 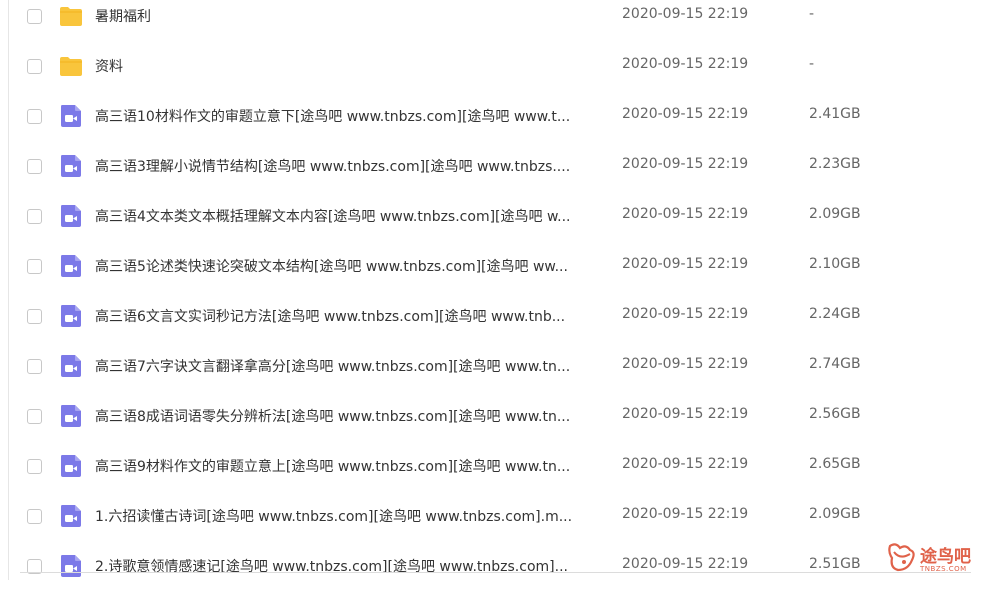 What do you see at coordinates (835, 164) in the screenshot?
I see `file-size: 2.23GB` at bounding box center [835, 164].